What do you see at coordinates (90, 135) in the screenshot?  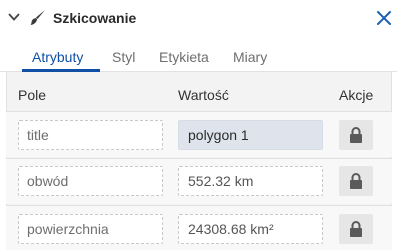 I see `field-name-input: title` at bounding box center [90, 135].